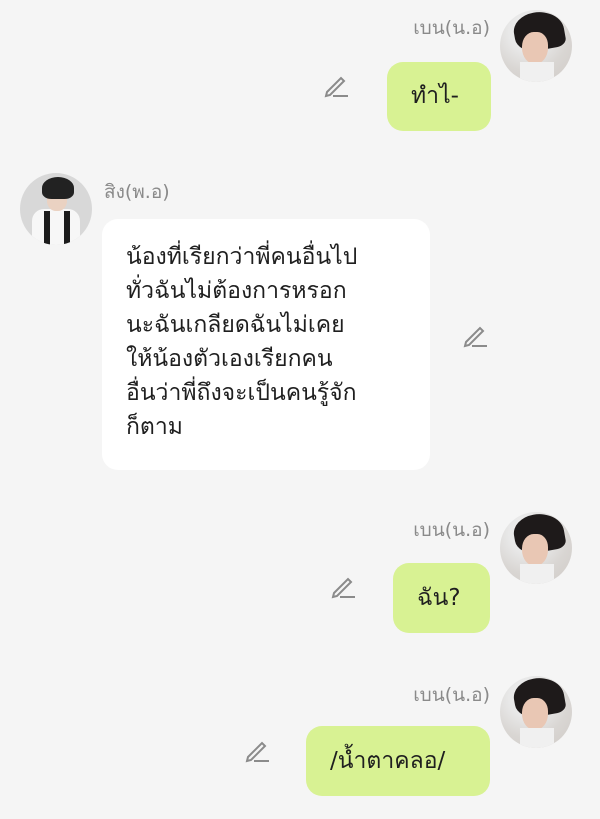 This screenshot has width=600, height=819. Describe the element at coordinates (439, 598) in the screenshot. I see `message-text: ฉัน?` at that location.